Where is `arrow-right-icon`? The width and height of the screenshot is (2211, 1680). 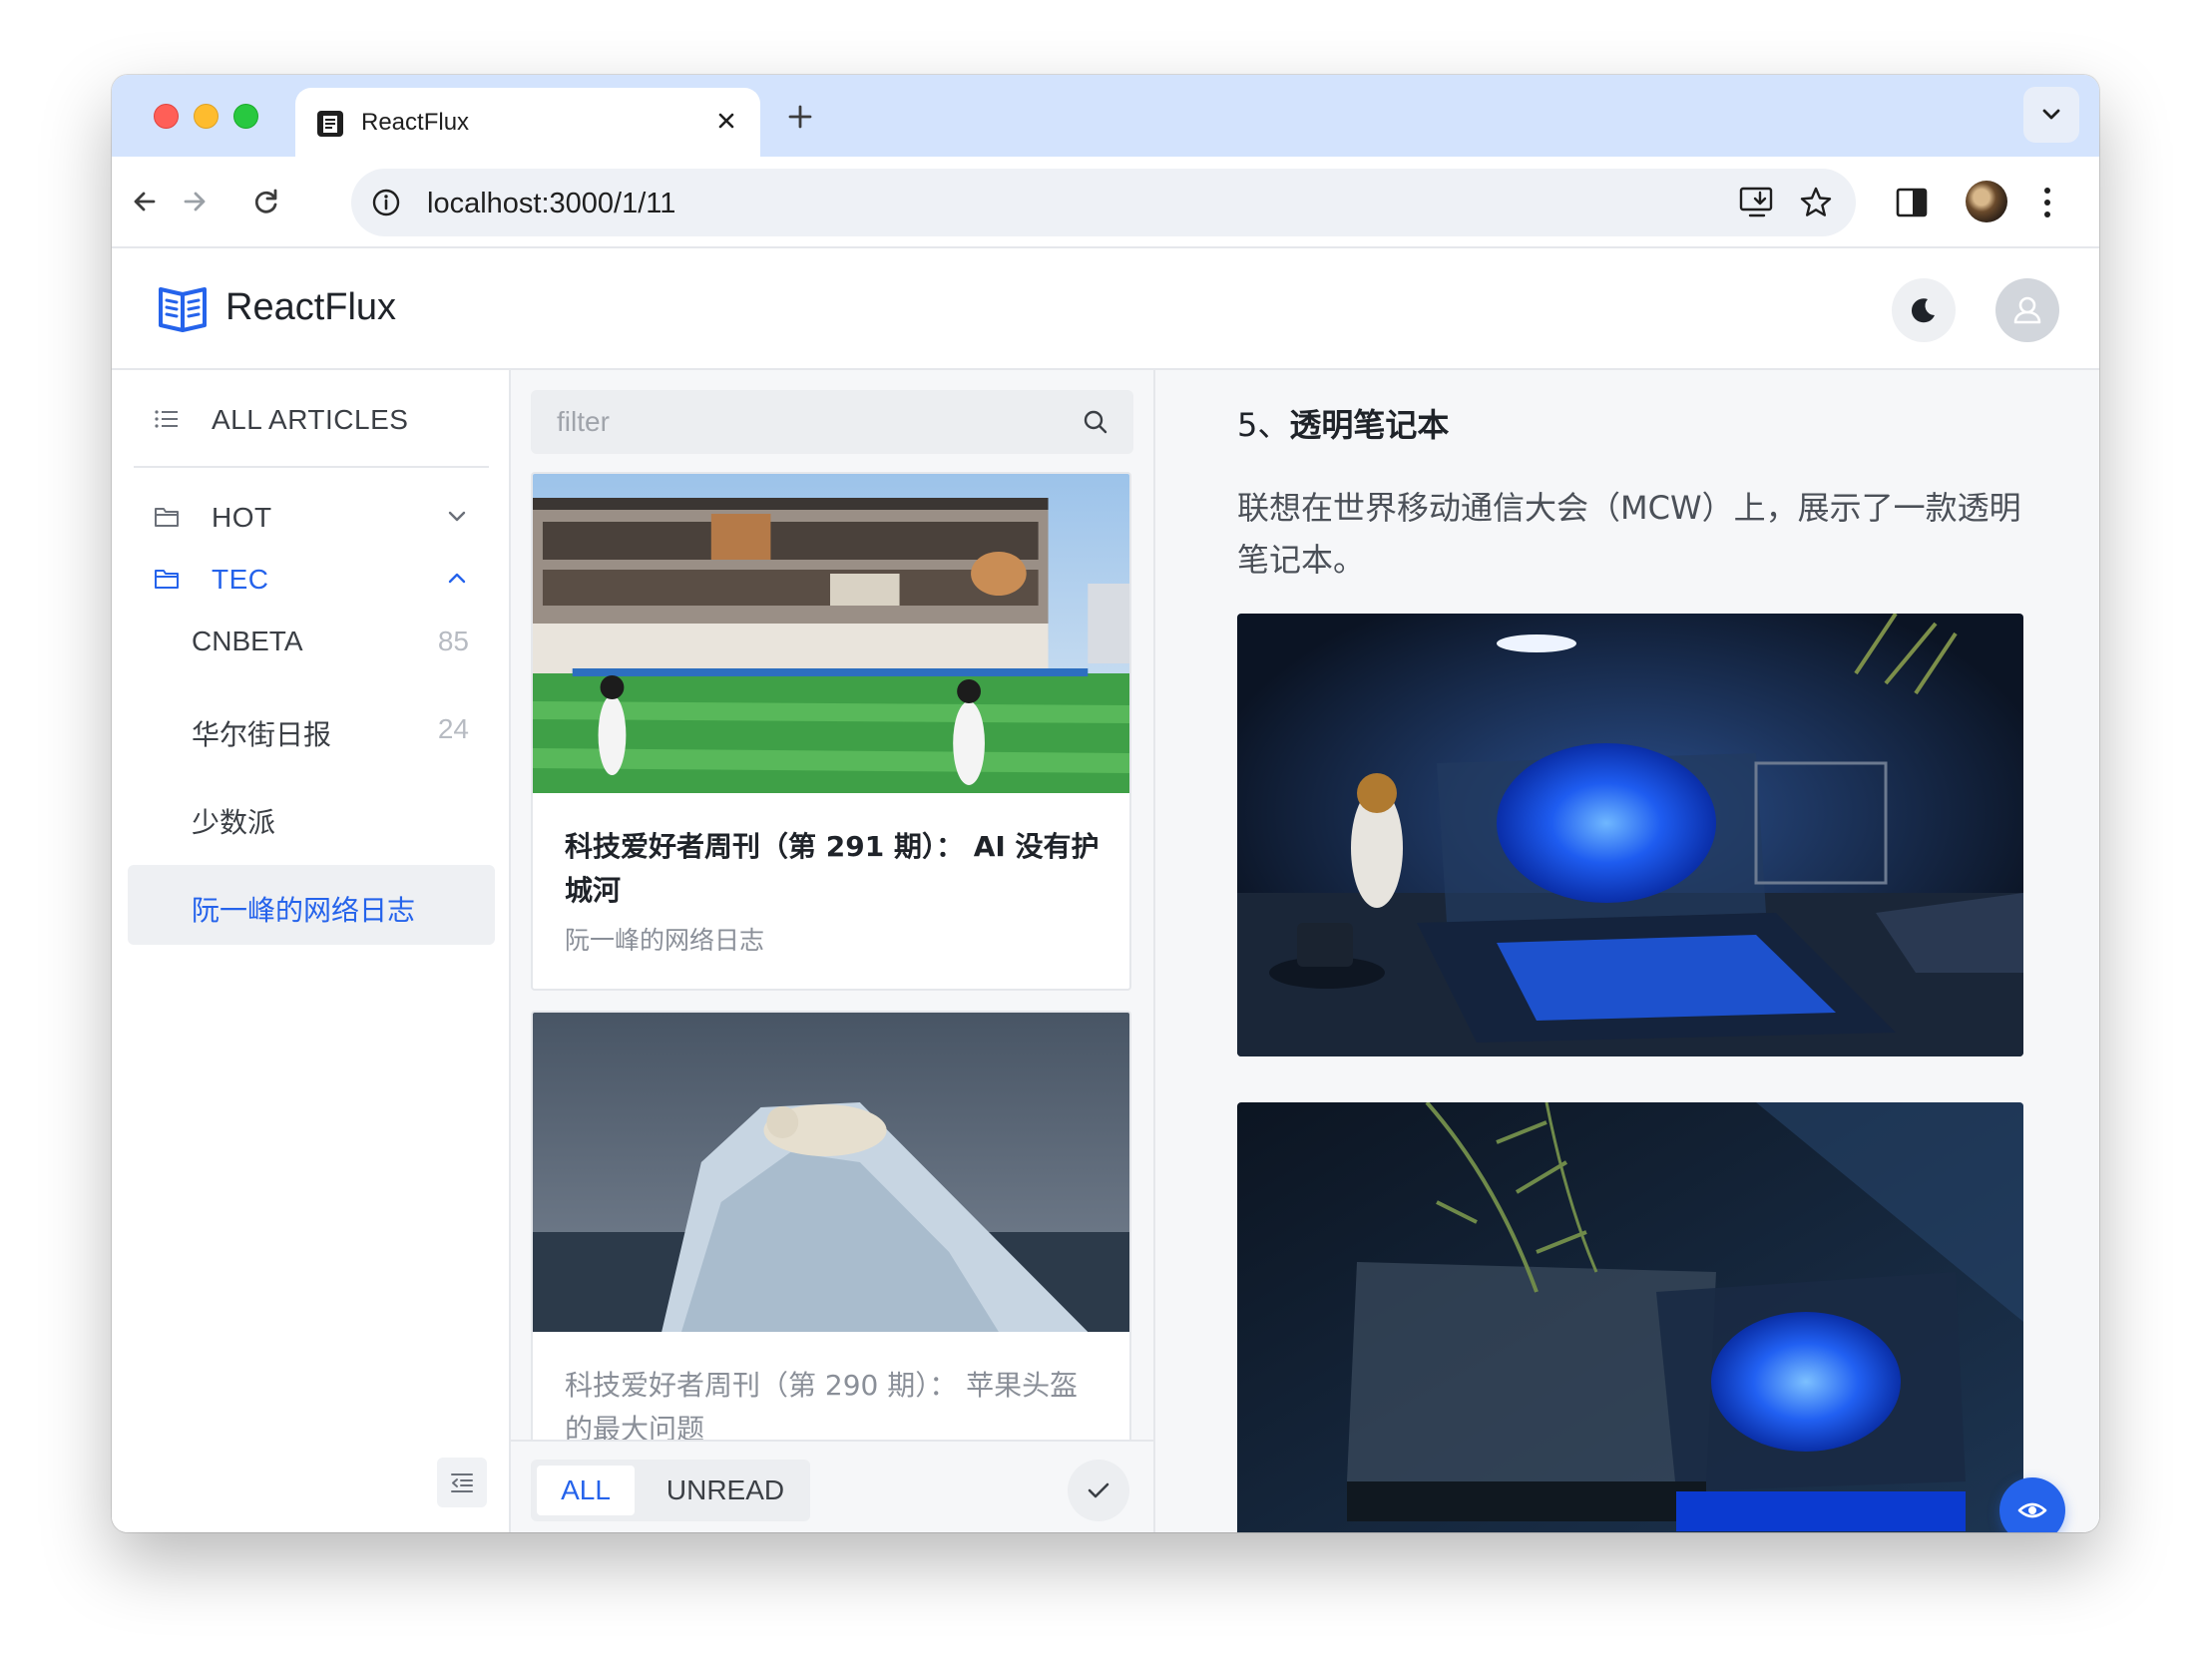 arrow-right-icon is located at coordinates (195, 201).